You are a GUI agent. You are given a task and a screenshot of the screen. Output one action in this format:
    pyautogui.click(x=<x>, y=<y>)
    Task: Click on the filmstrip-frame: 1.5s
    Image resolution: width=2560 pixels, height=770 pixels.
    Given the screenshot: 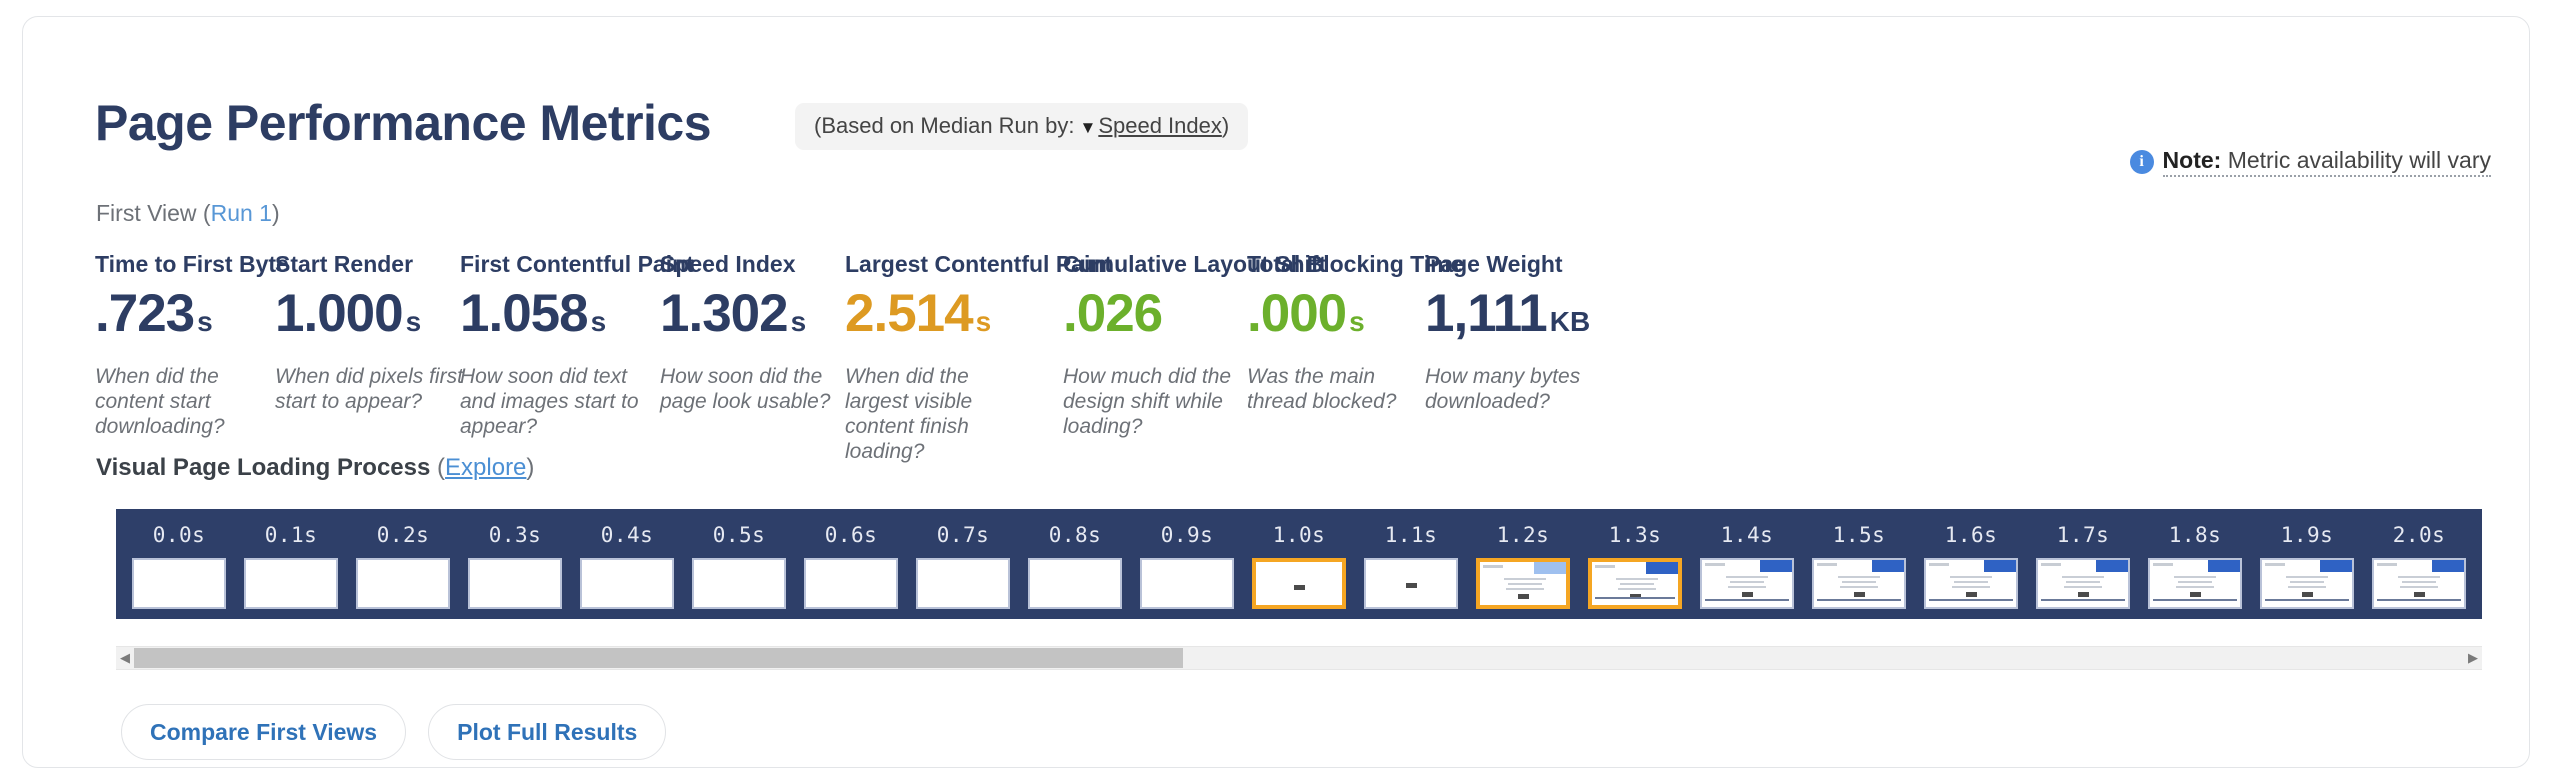 What is the action you would take?
    pyautogui.click(x=1859, y=559)
    